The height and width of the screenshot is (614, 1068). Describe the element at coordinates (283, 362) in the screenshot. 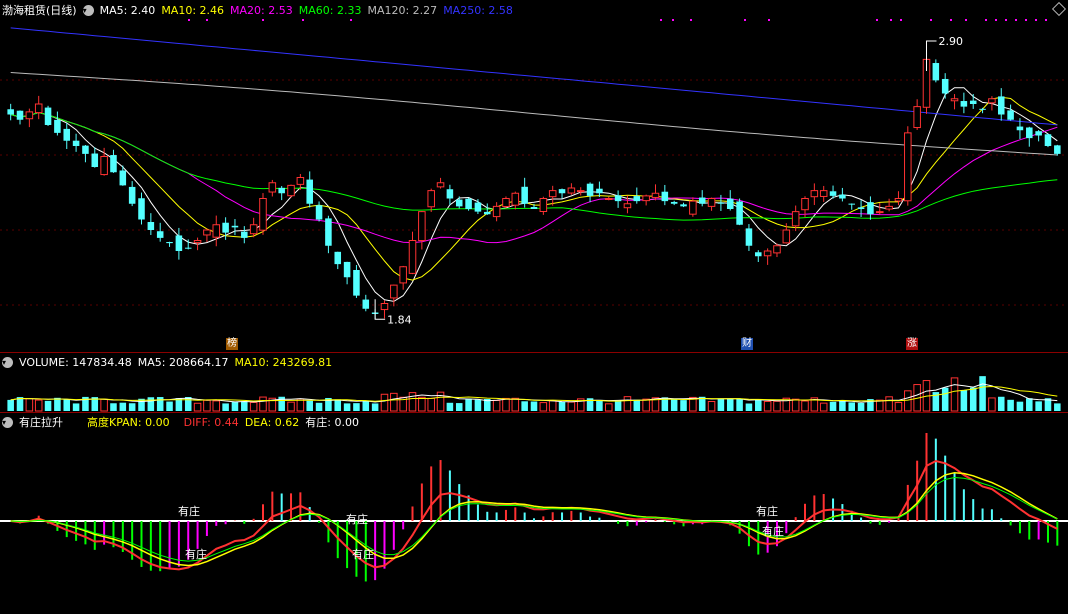

I see `volume-ma10: MA10: 243269.81` at that location.